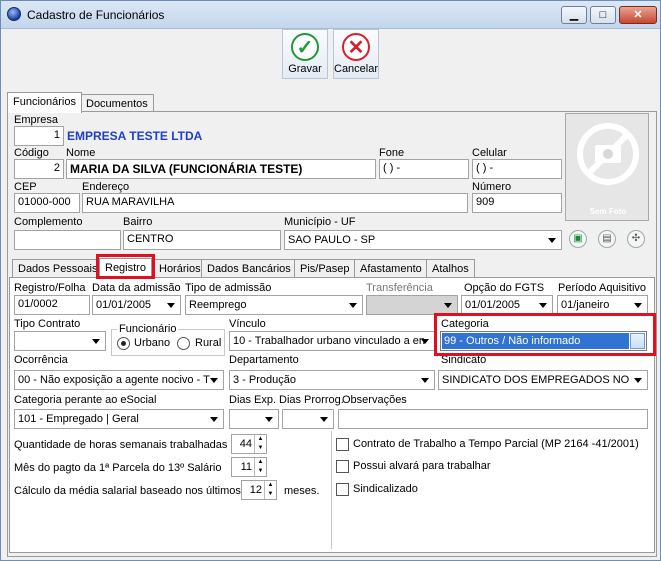 This screenshot has width=661, height=561. I want to click on observacoes-field, so click(493, 419).